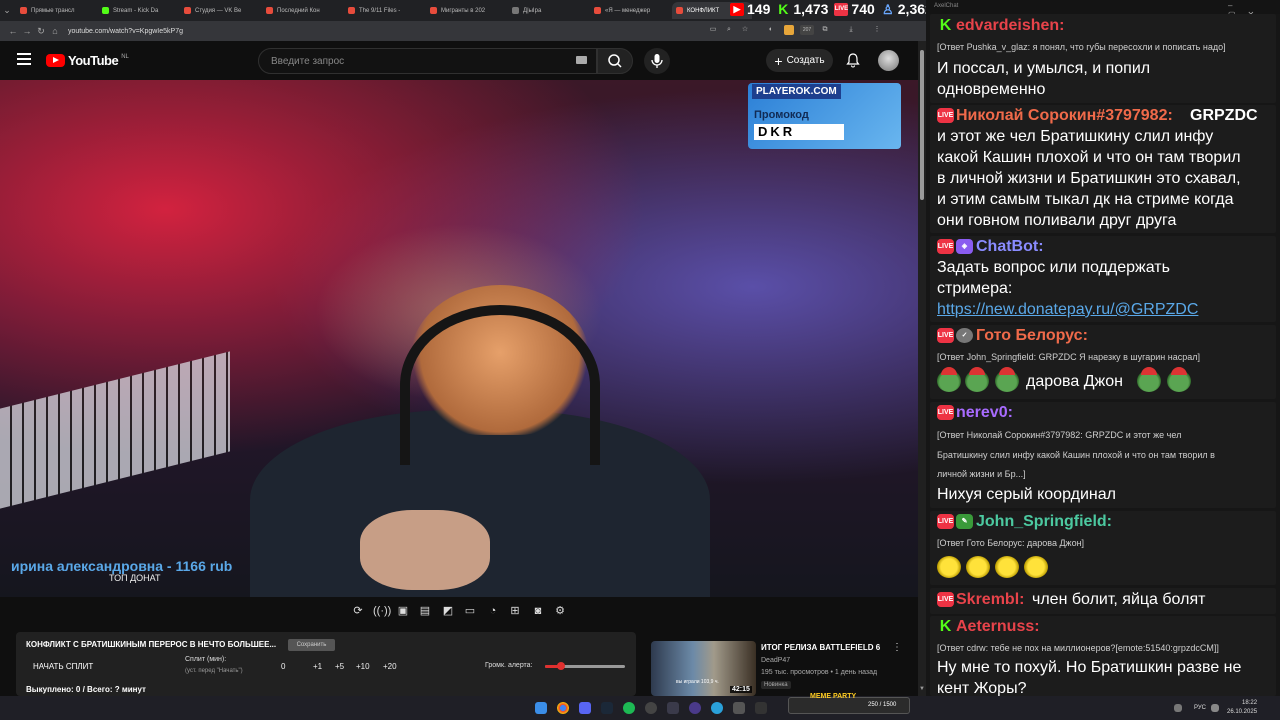 Image resolution: width=1280 pixels, height=720 pixels. Describe the element at coordinates (825, 30) in the screenshot. I see `extensions-puzzle-icon: ⧉` at that location.